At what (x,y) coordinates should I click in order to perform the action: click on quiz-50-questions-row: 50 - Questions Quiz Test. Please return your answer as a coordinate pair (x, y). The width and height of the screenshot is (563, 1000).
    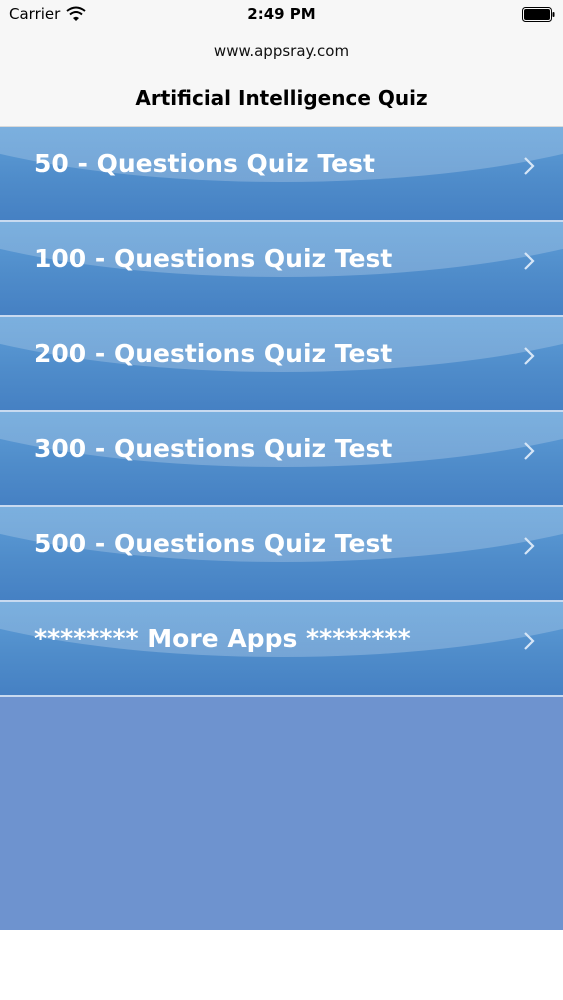
    Looking at the image, I should click on (281, 174).